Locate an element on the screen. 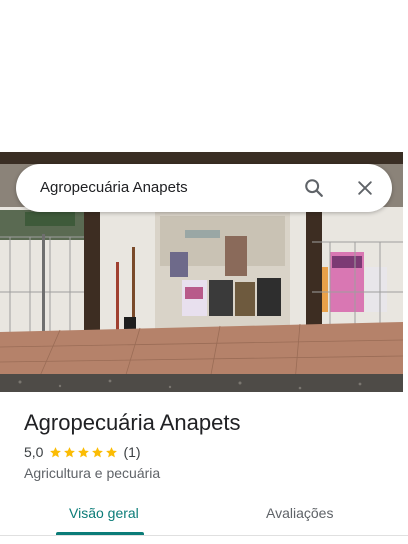 The height and width of the screenshot is (544, 408). close-icon is located at coordinates (365, 188).